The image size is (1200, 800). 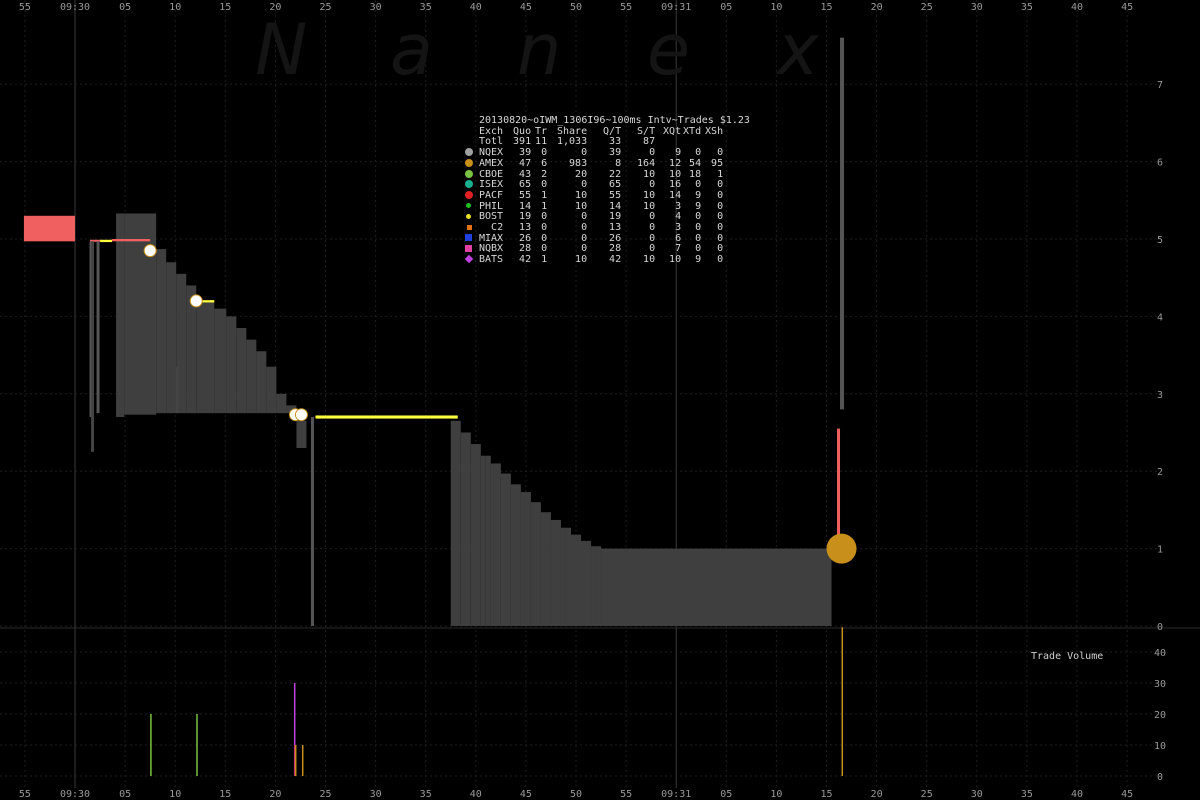 I want to click on x-tick-label-bottom: 15, so click(x=826, y=794).